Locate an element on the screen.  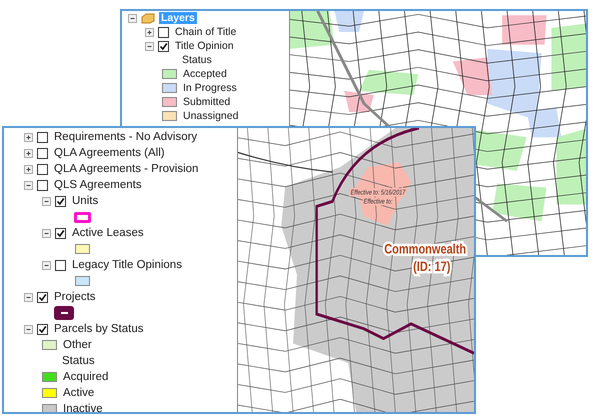
layer-name: QLA Agreements (All) is located at coordinates (109, 153).